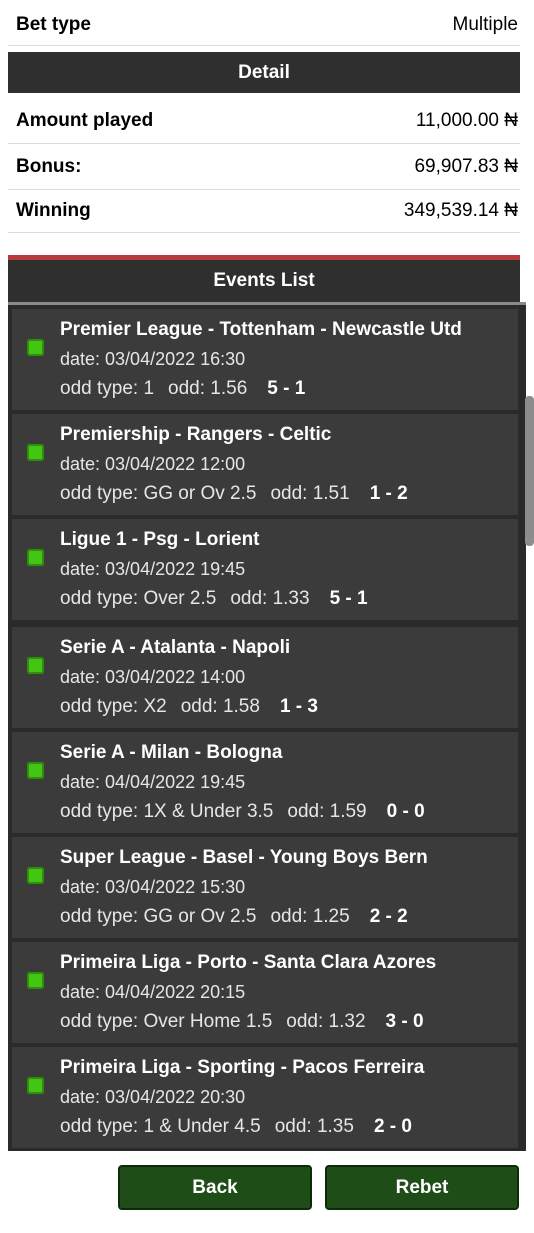 This screenshot has width=534, height=1233. Describe the element at coordinates (215, 1187) in the screenshot. I see `back-button: Back` at that location.